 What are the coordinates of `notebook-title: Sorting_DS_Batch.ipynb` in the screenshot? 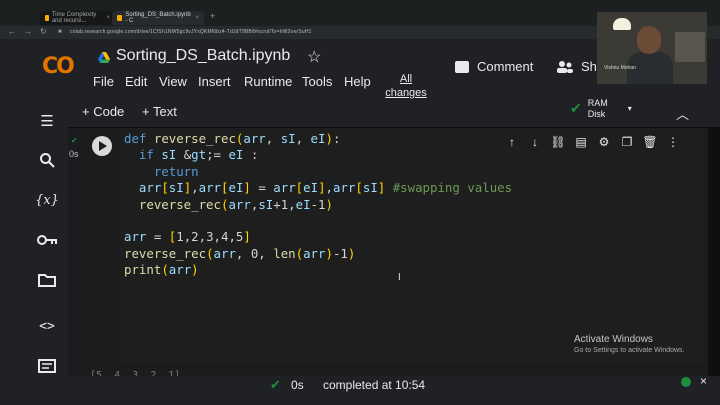 It's located at (203, 56).